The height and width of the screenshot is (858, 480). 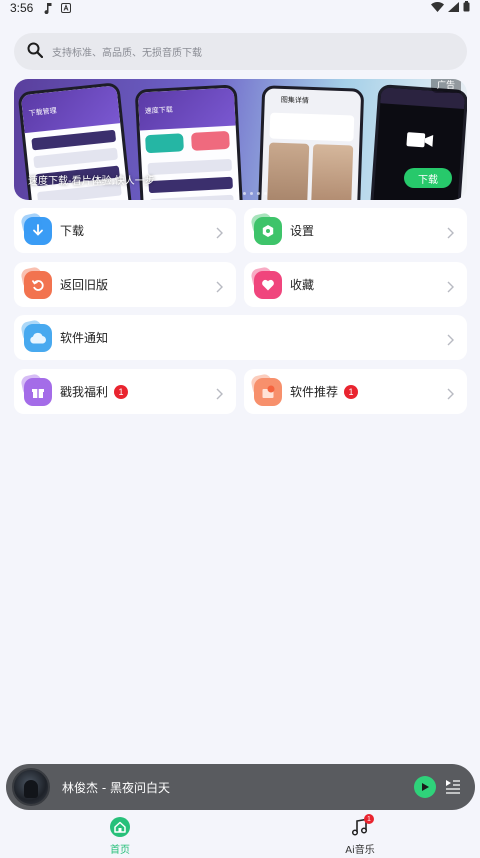 I want to click on banner-phone-3-title: 图集详情, so click(x=294, y=100).